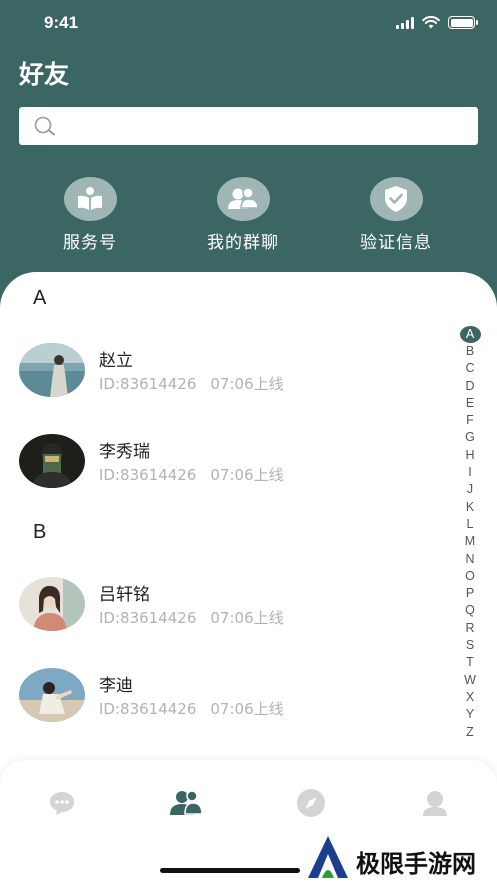 The image size is (497, 883). Describe the element at coordinates (61, 22) in the screenshot. I see `status-time: 9:41` at that location.